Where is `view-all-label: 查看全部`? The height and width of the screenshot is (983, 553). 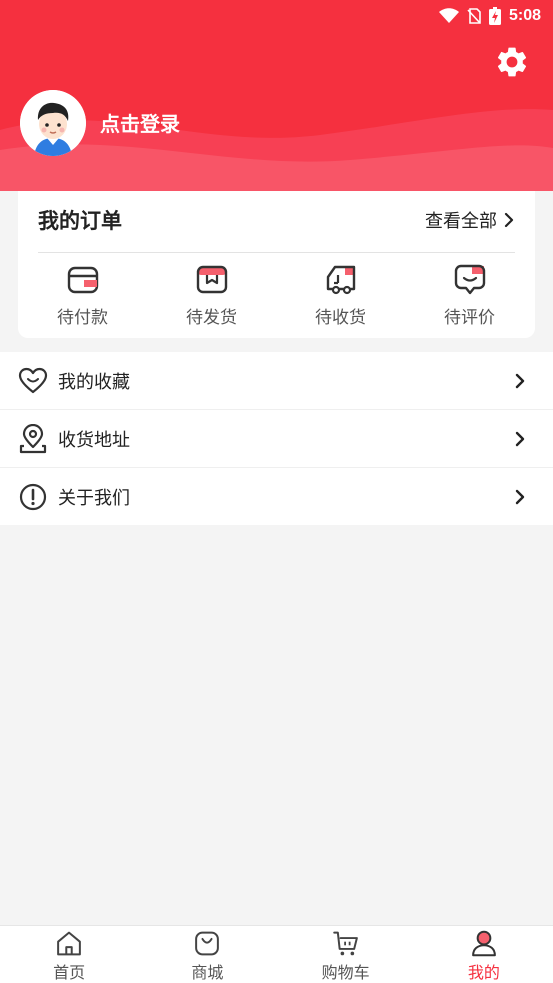
view-all-label: 查看全部 is located at coordinates (461, 221).